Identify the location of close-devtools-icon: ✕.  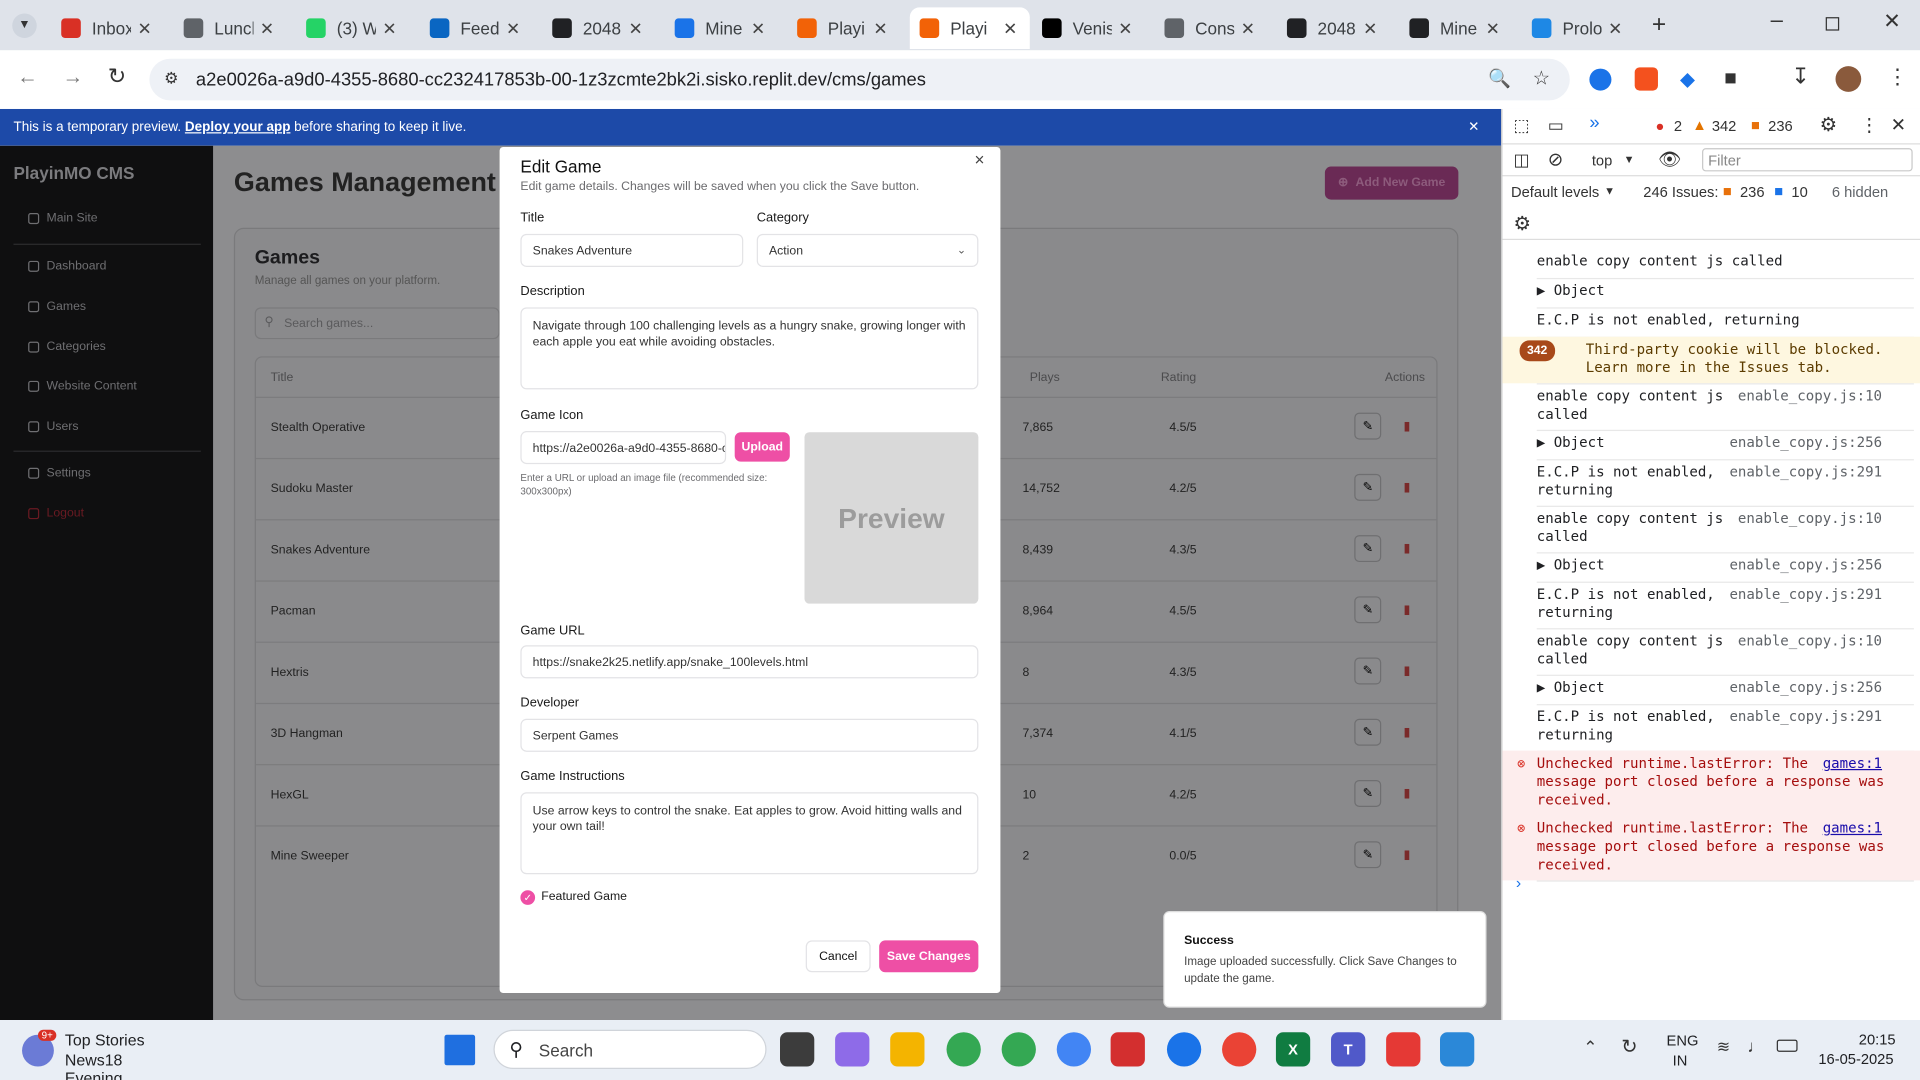
(1898, 125).